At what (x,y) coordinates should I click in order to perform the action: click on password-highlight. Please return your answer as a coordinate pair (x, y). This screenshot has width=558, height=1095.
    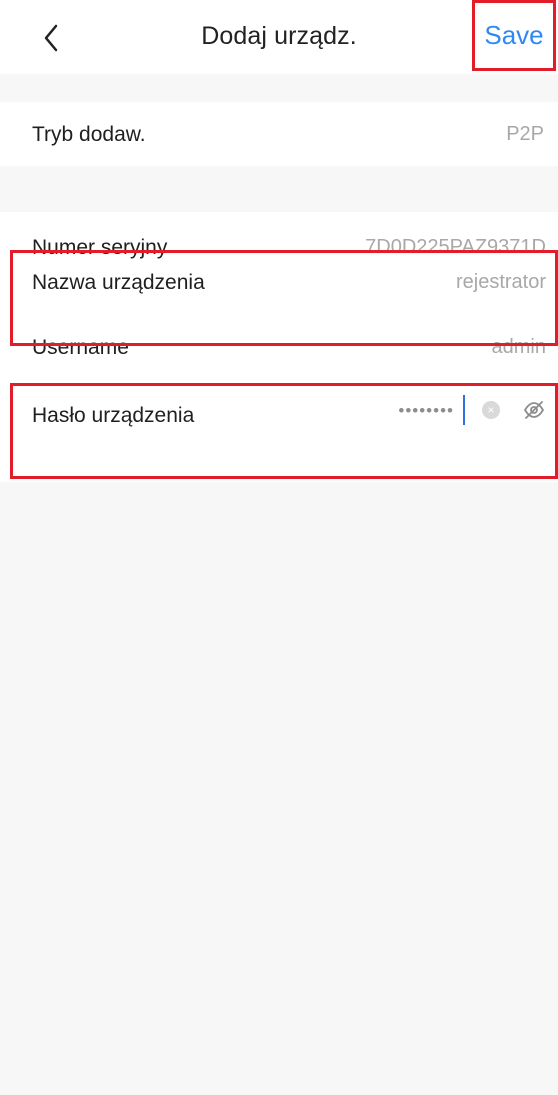
    Looking at the image, I should click on (284, 431).